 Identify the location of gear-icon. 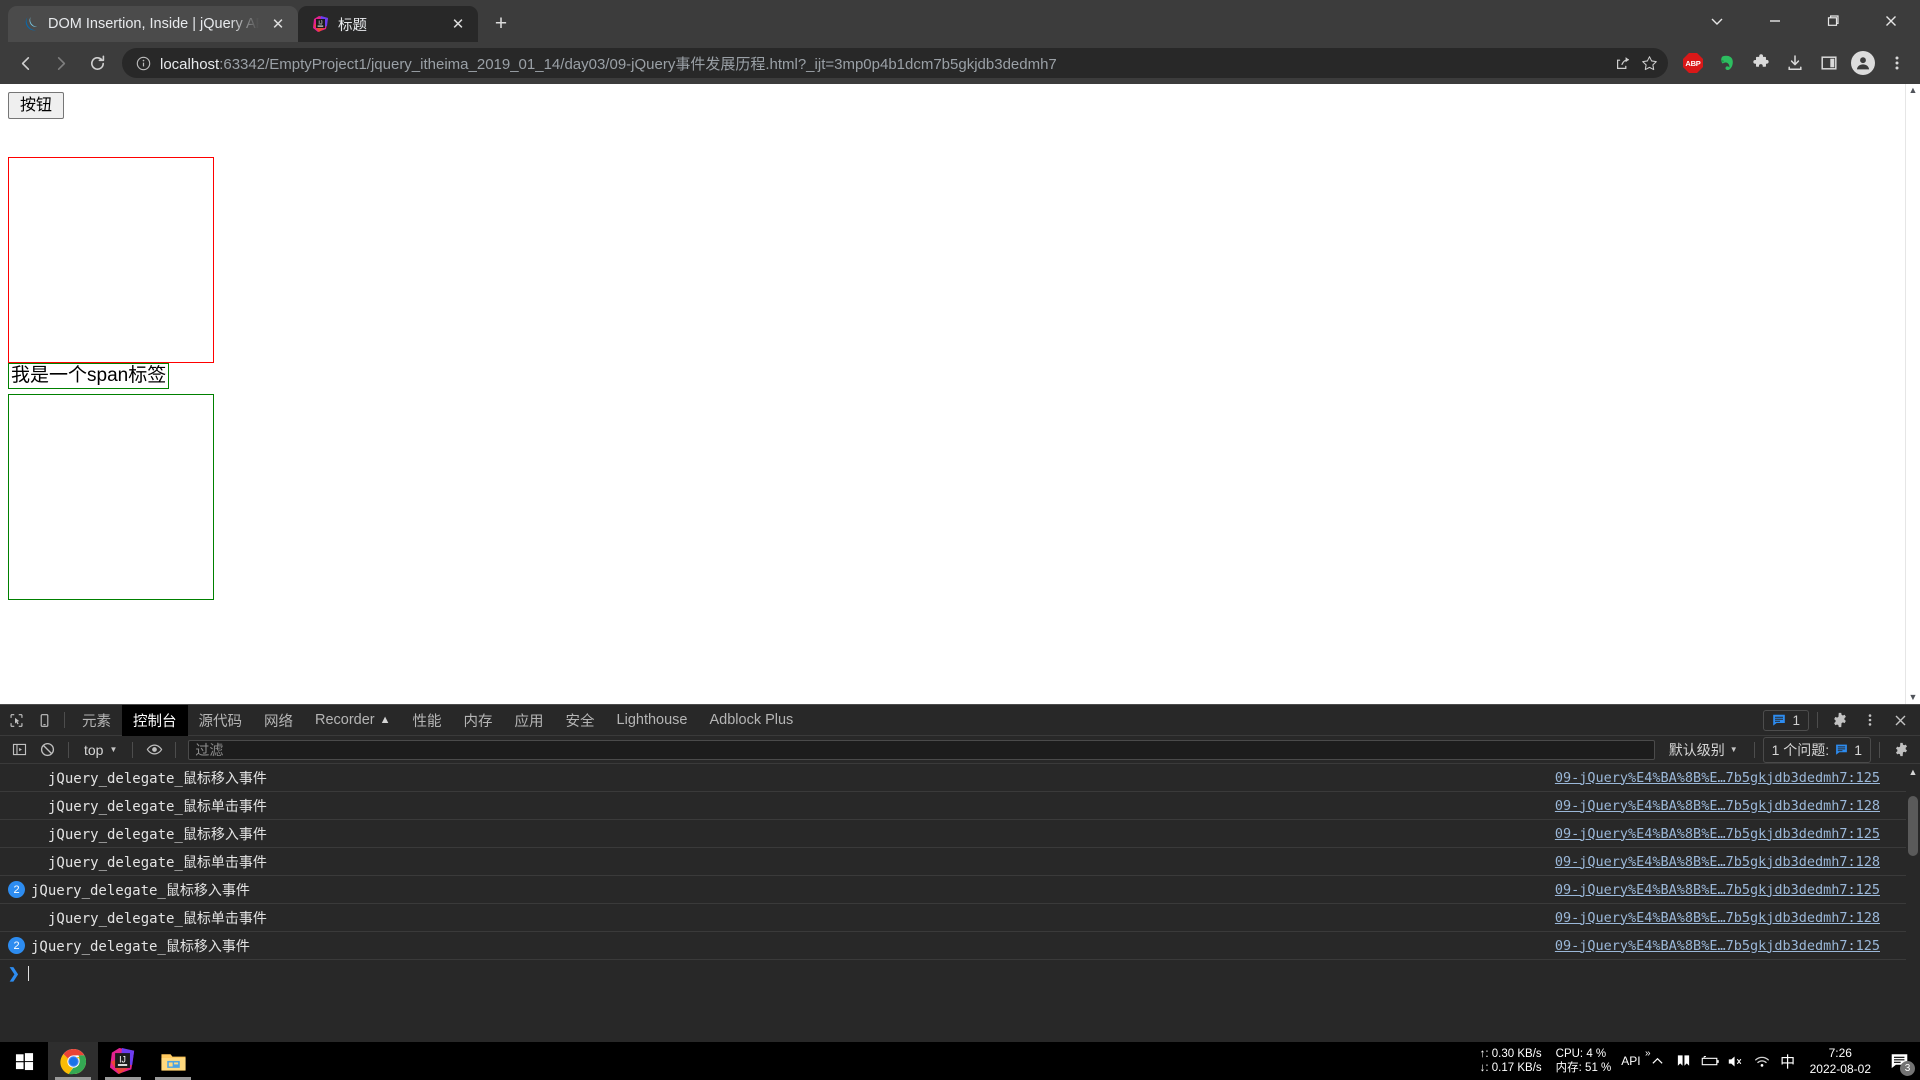
(1840, 720).